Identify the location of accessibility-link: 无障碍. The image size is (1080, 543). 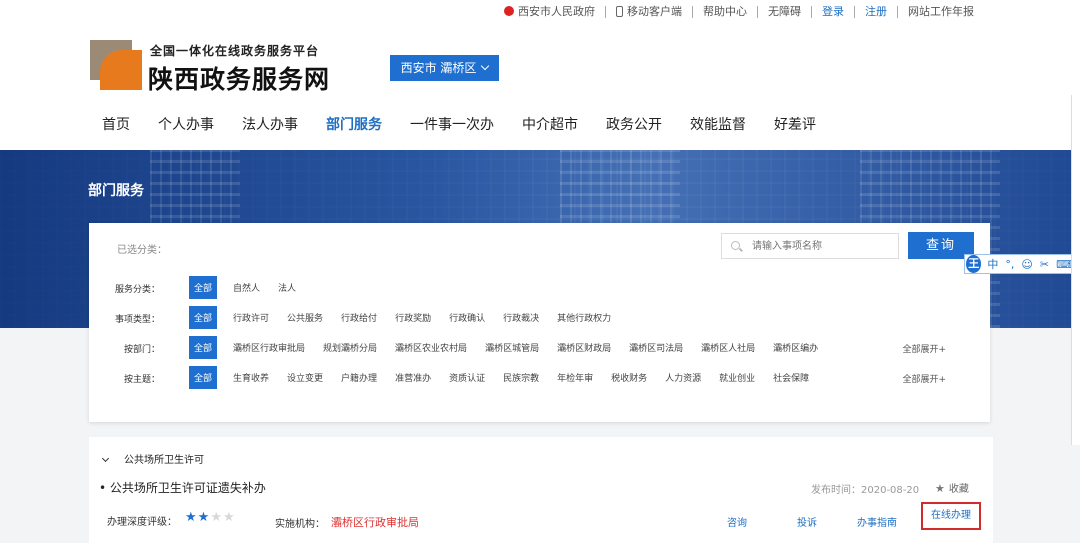
(785, 12).